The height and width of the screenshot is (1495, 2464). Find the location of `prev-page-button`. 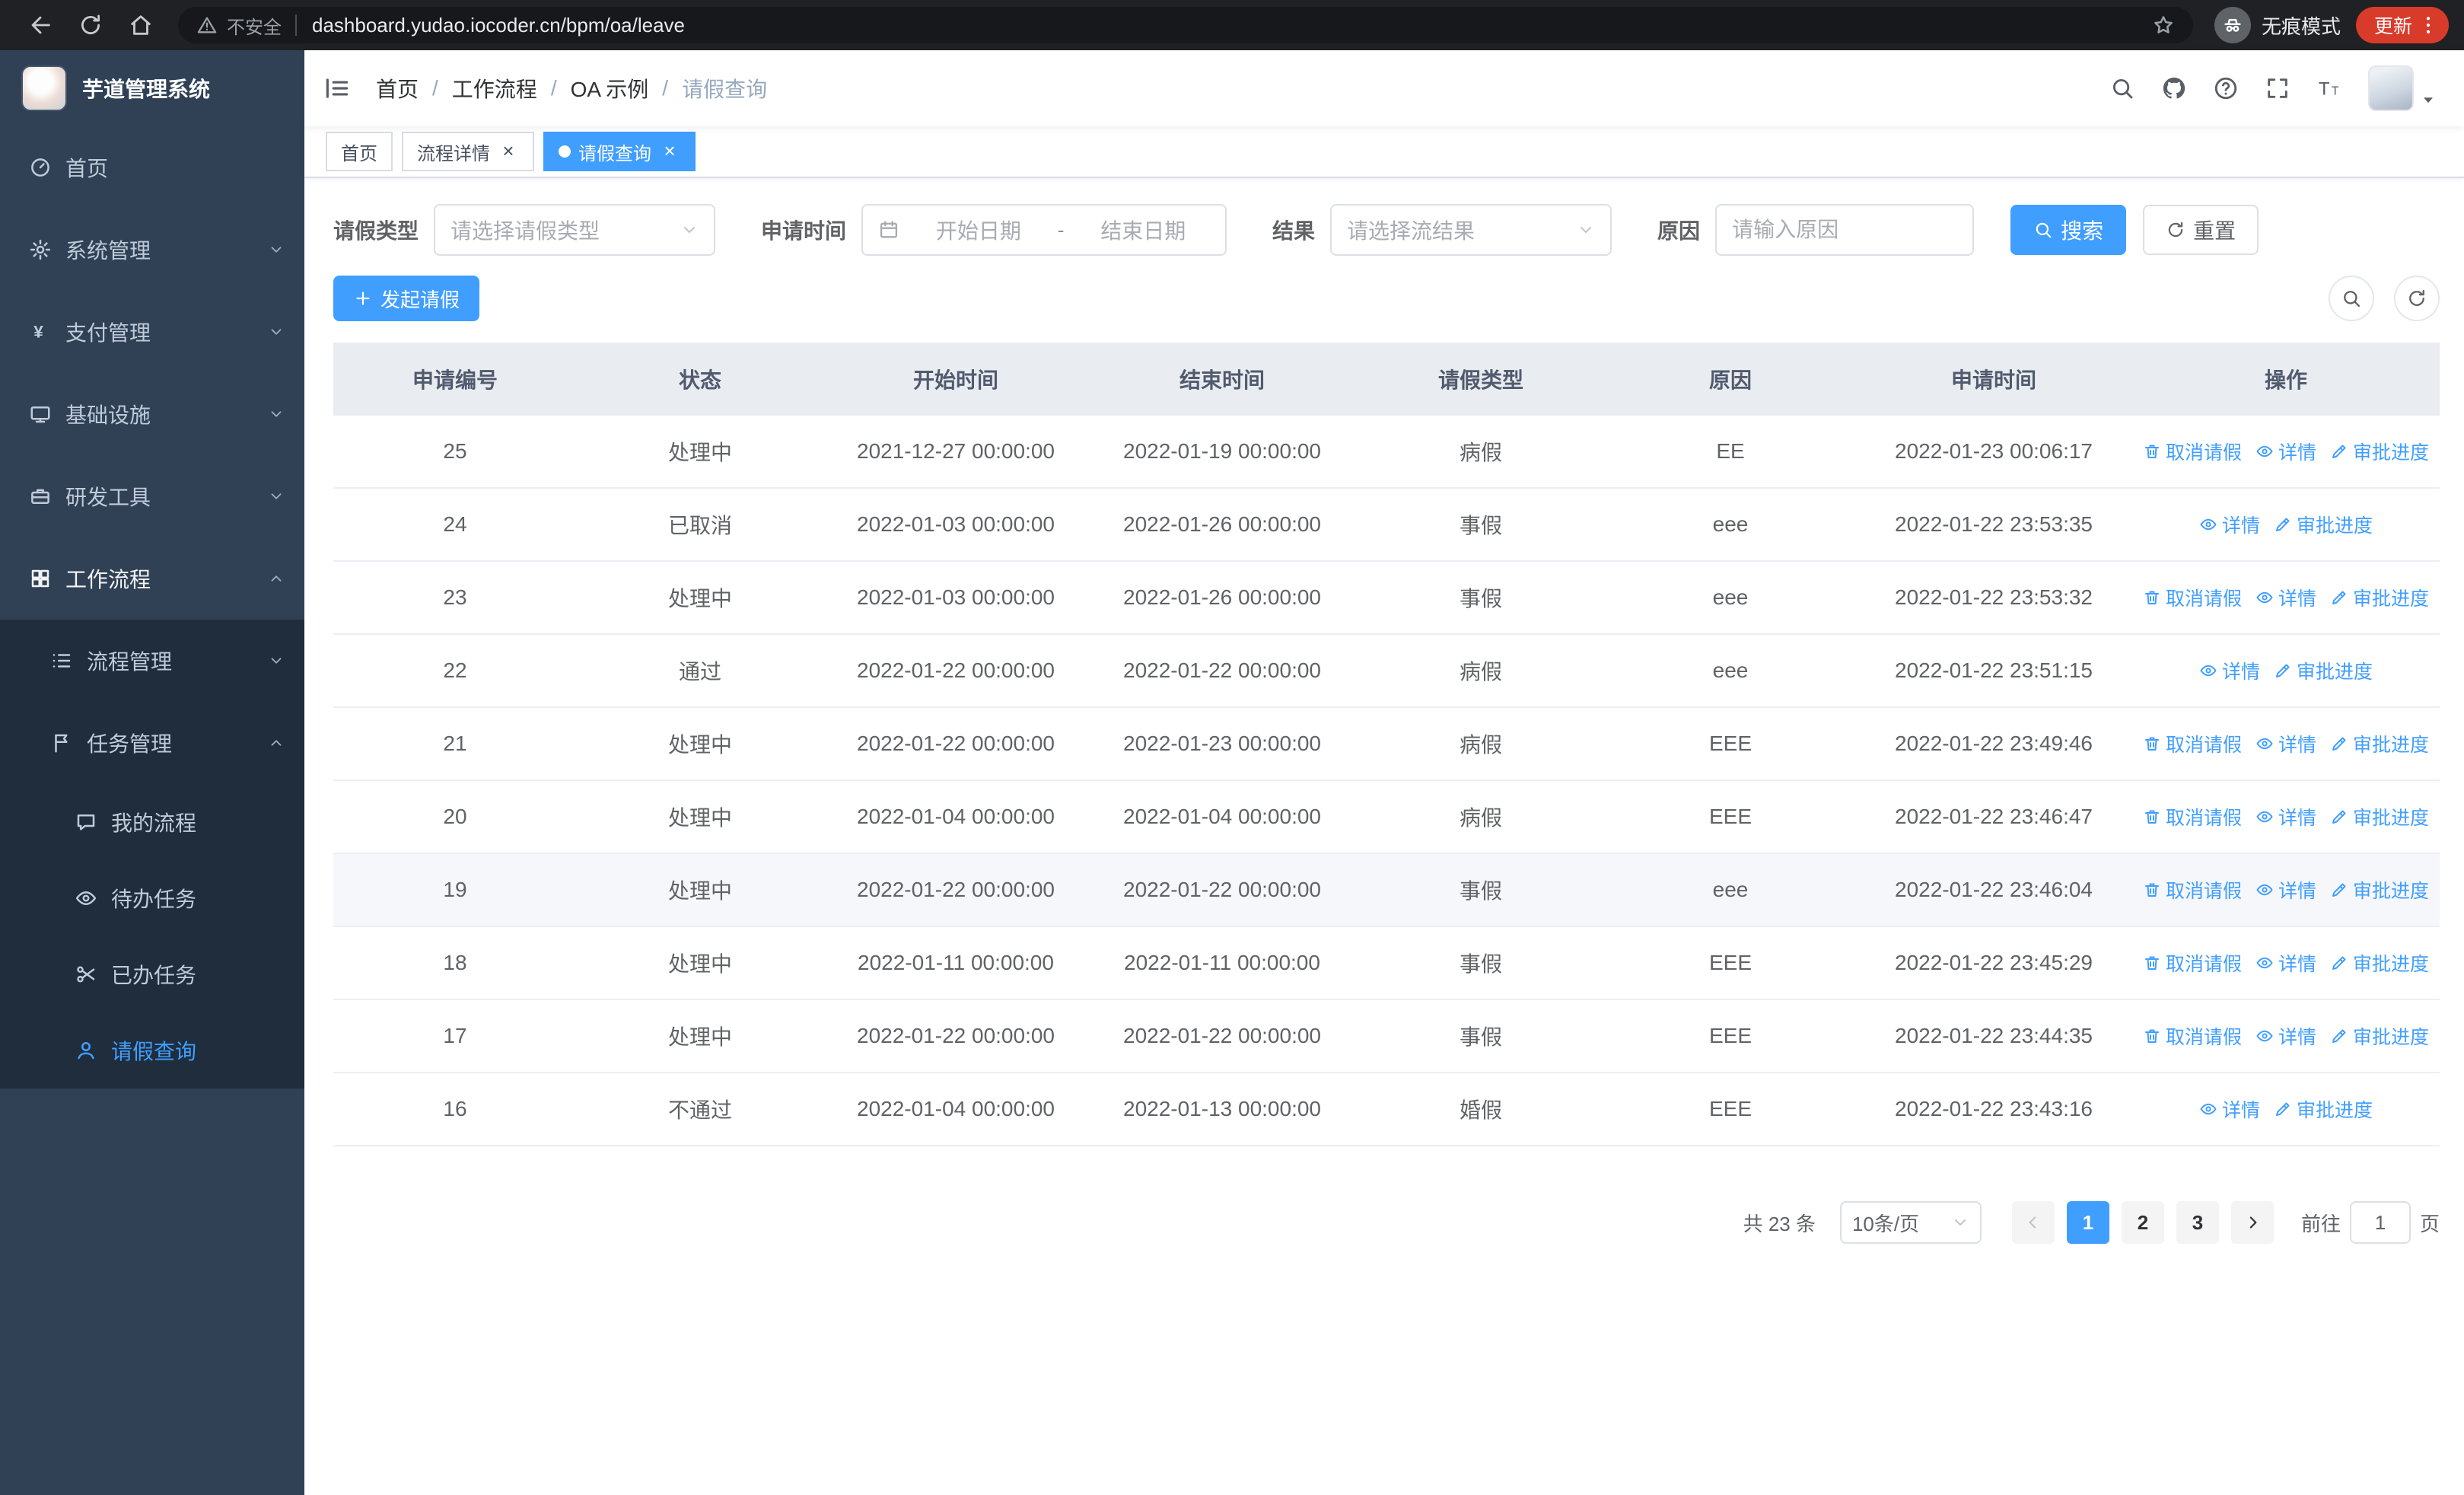

prev-page-button is located at coordinates (2033, 1222).